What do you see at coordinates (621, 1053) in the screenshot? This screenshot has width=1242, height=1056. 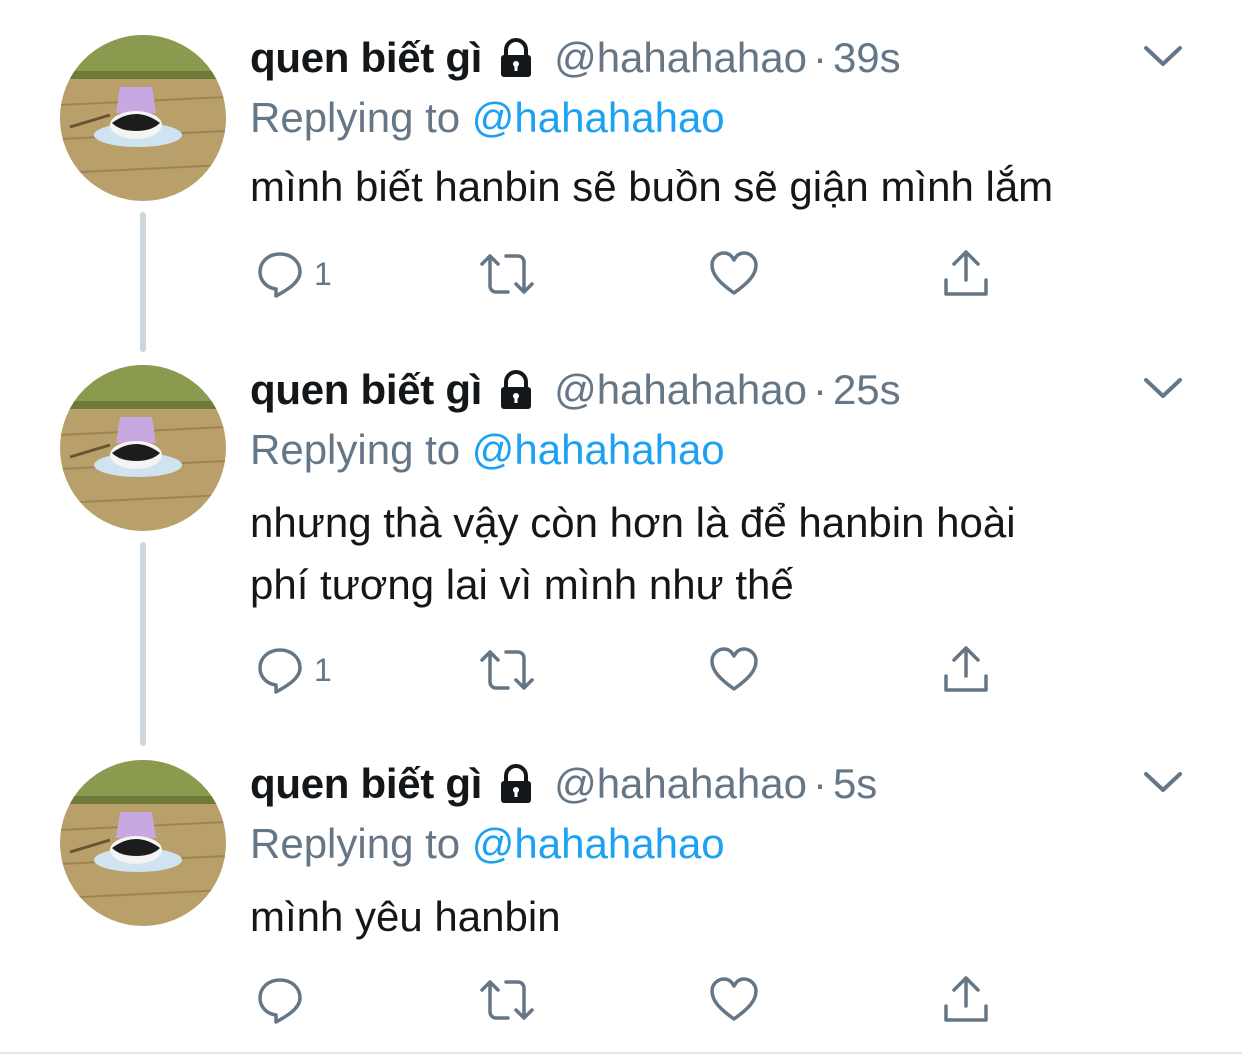 I see `divider` at bounding box center [621, 1053].